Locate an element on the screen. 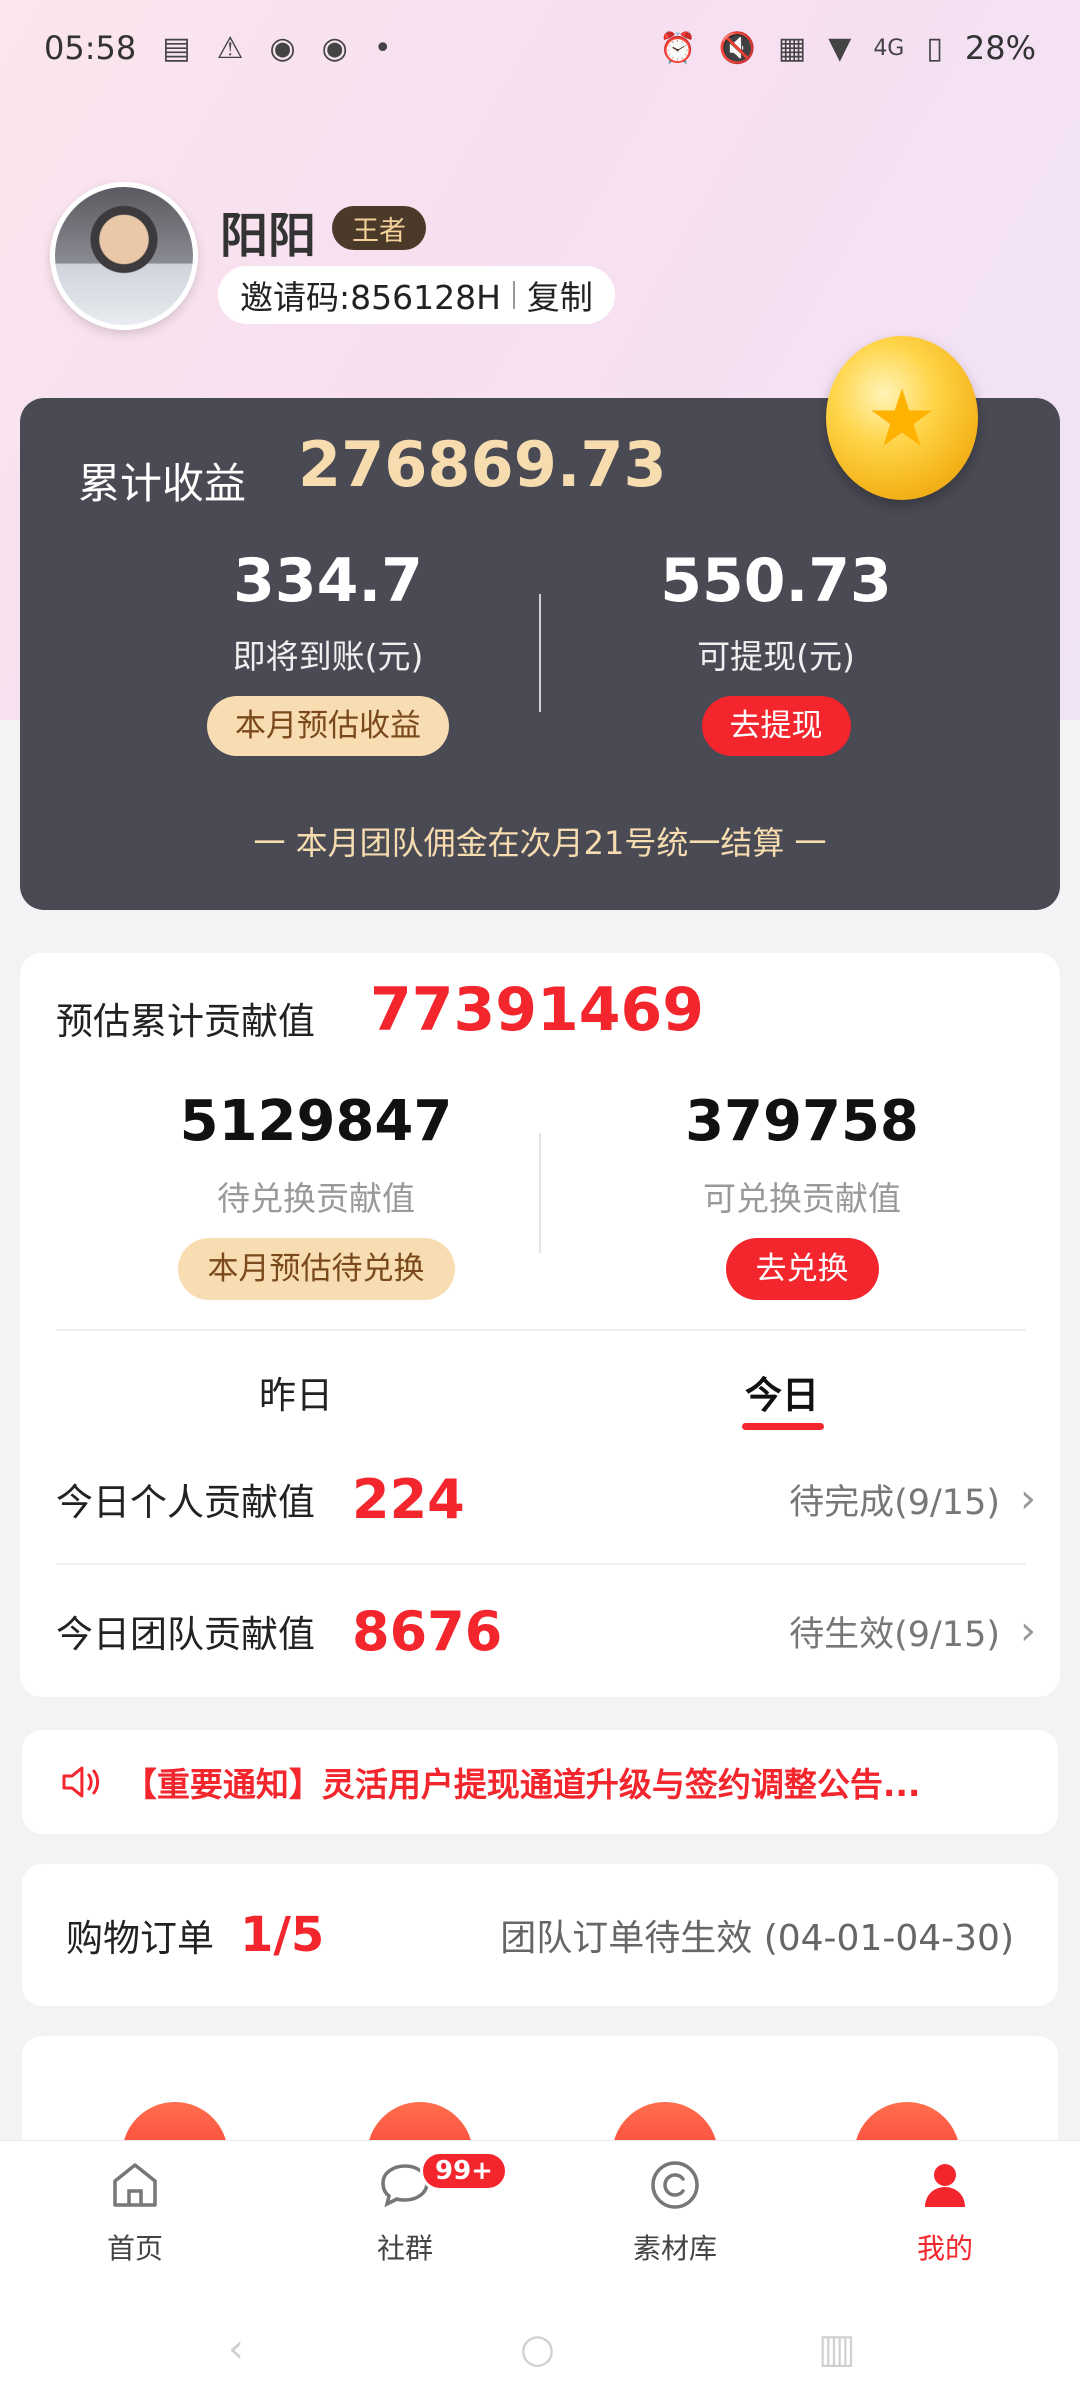 The width and height of the screenshot is (1080, 2401). username: 阳阳 is located at coordinates (268, 236).